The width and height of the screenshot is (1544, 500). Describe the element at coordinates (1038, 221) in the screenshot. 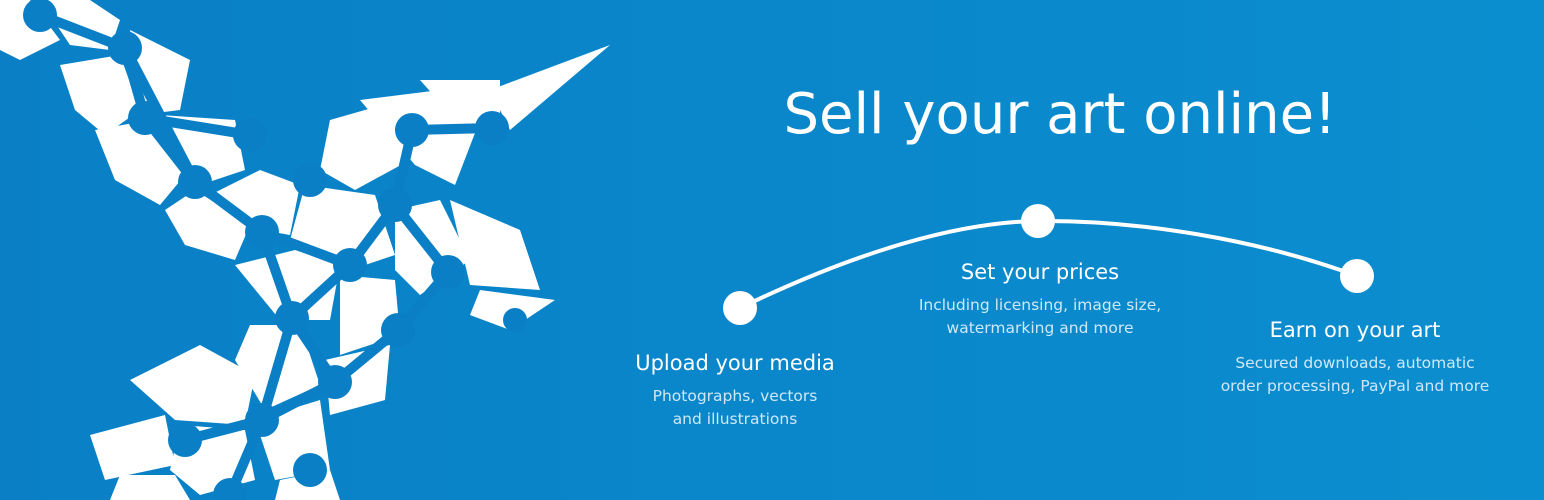

I see `step-2-dot-icon` at that location.